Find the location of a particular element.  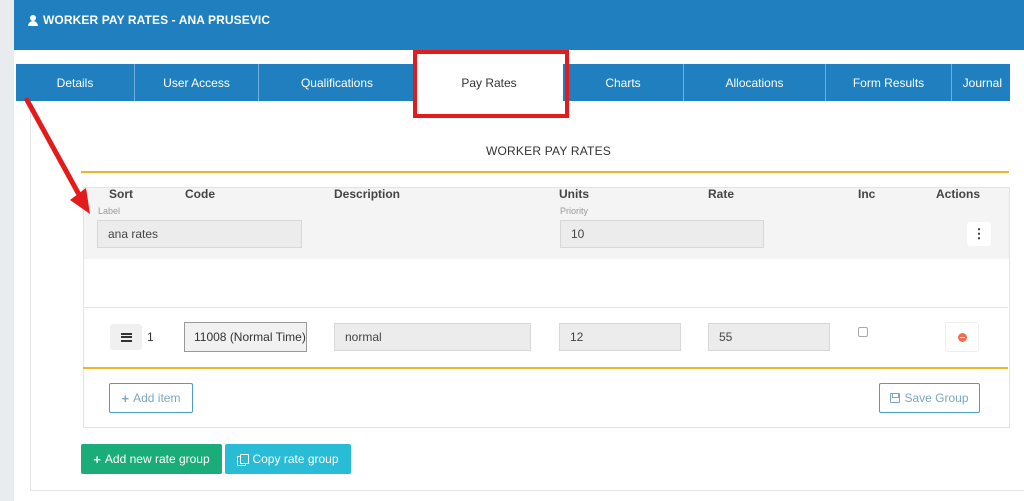

tab-label: Charts is located at coordinates (623, 82).